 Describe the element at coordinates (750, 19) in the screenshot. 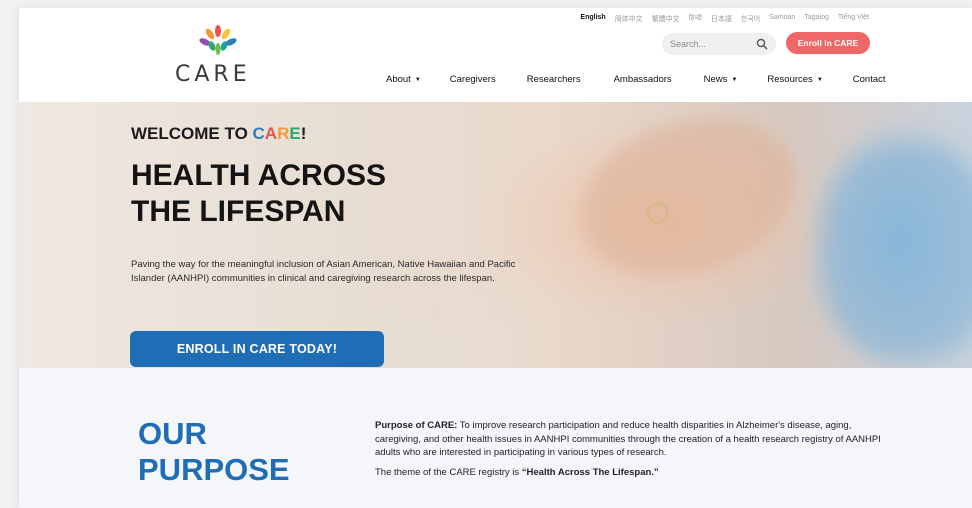

I see `lang-korean: 한국어` at that location.